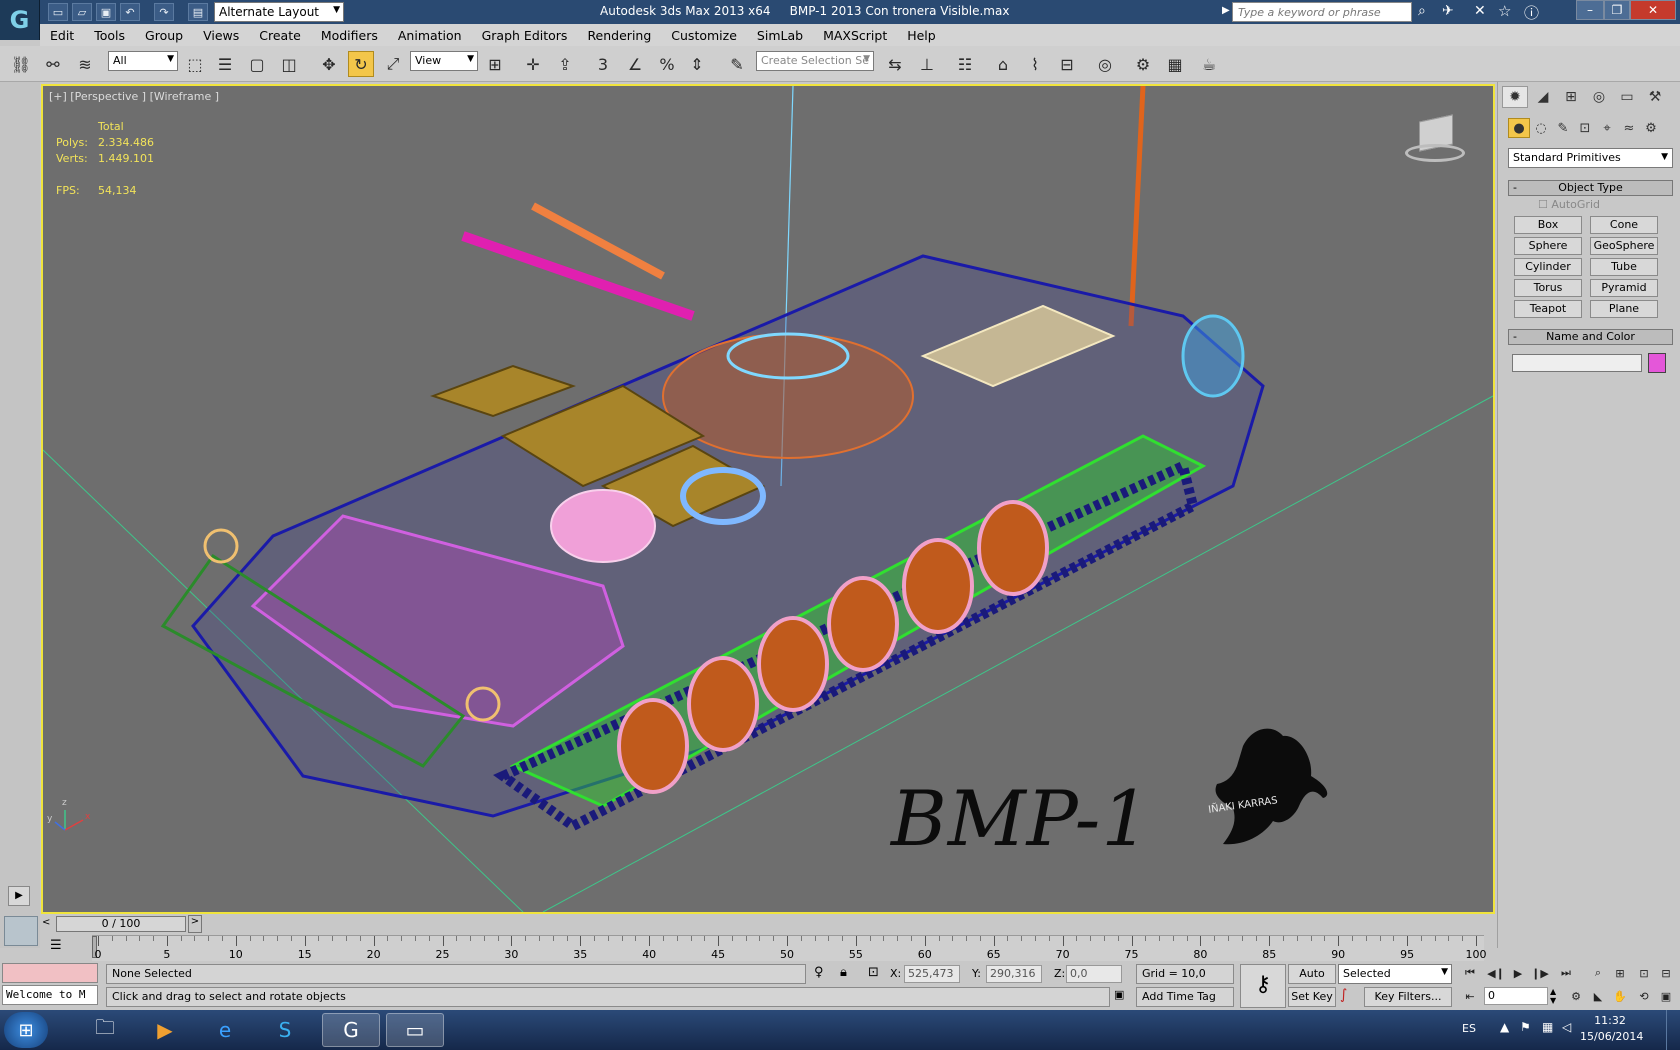 The height and width of the screenshot is (1050, 1680). Describe the element at coordinates (56, 945) in the screenshot. I see `open-mini-curve-editor-icon: ☰` at that location.